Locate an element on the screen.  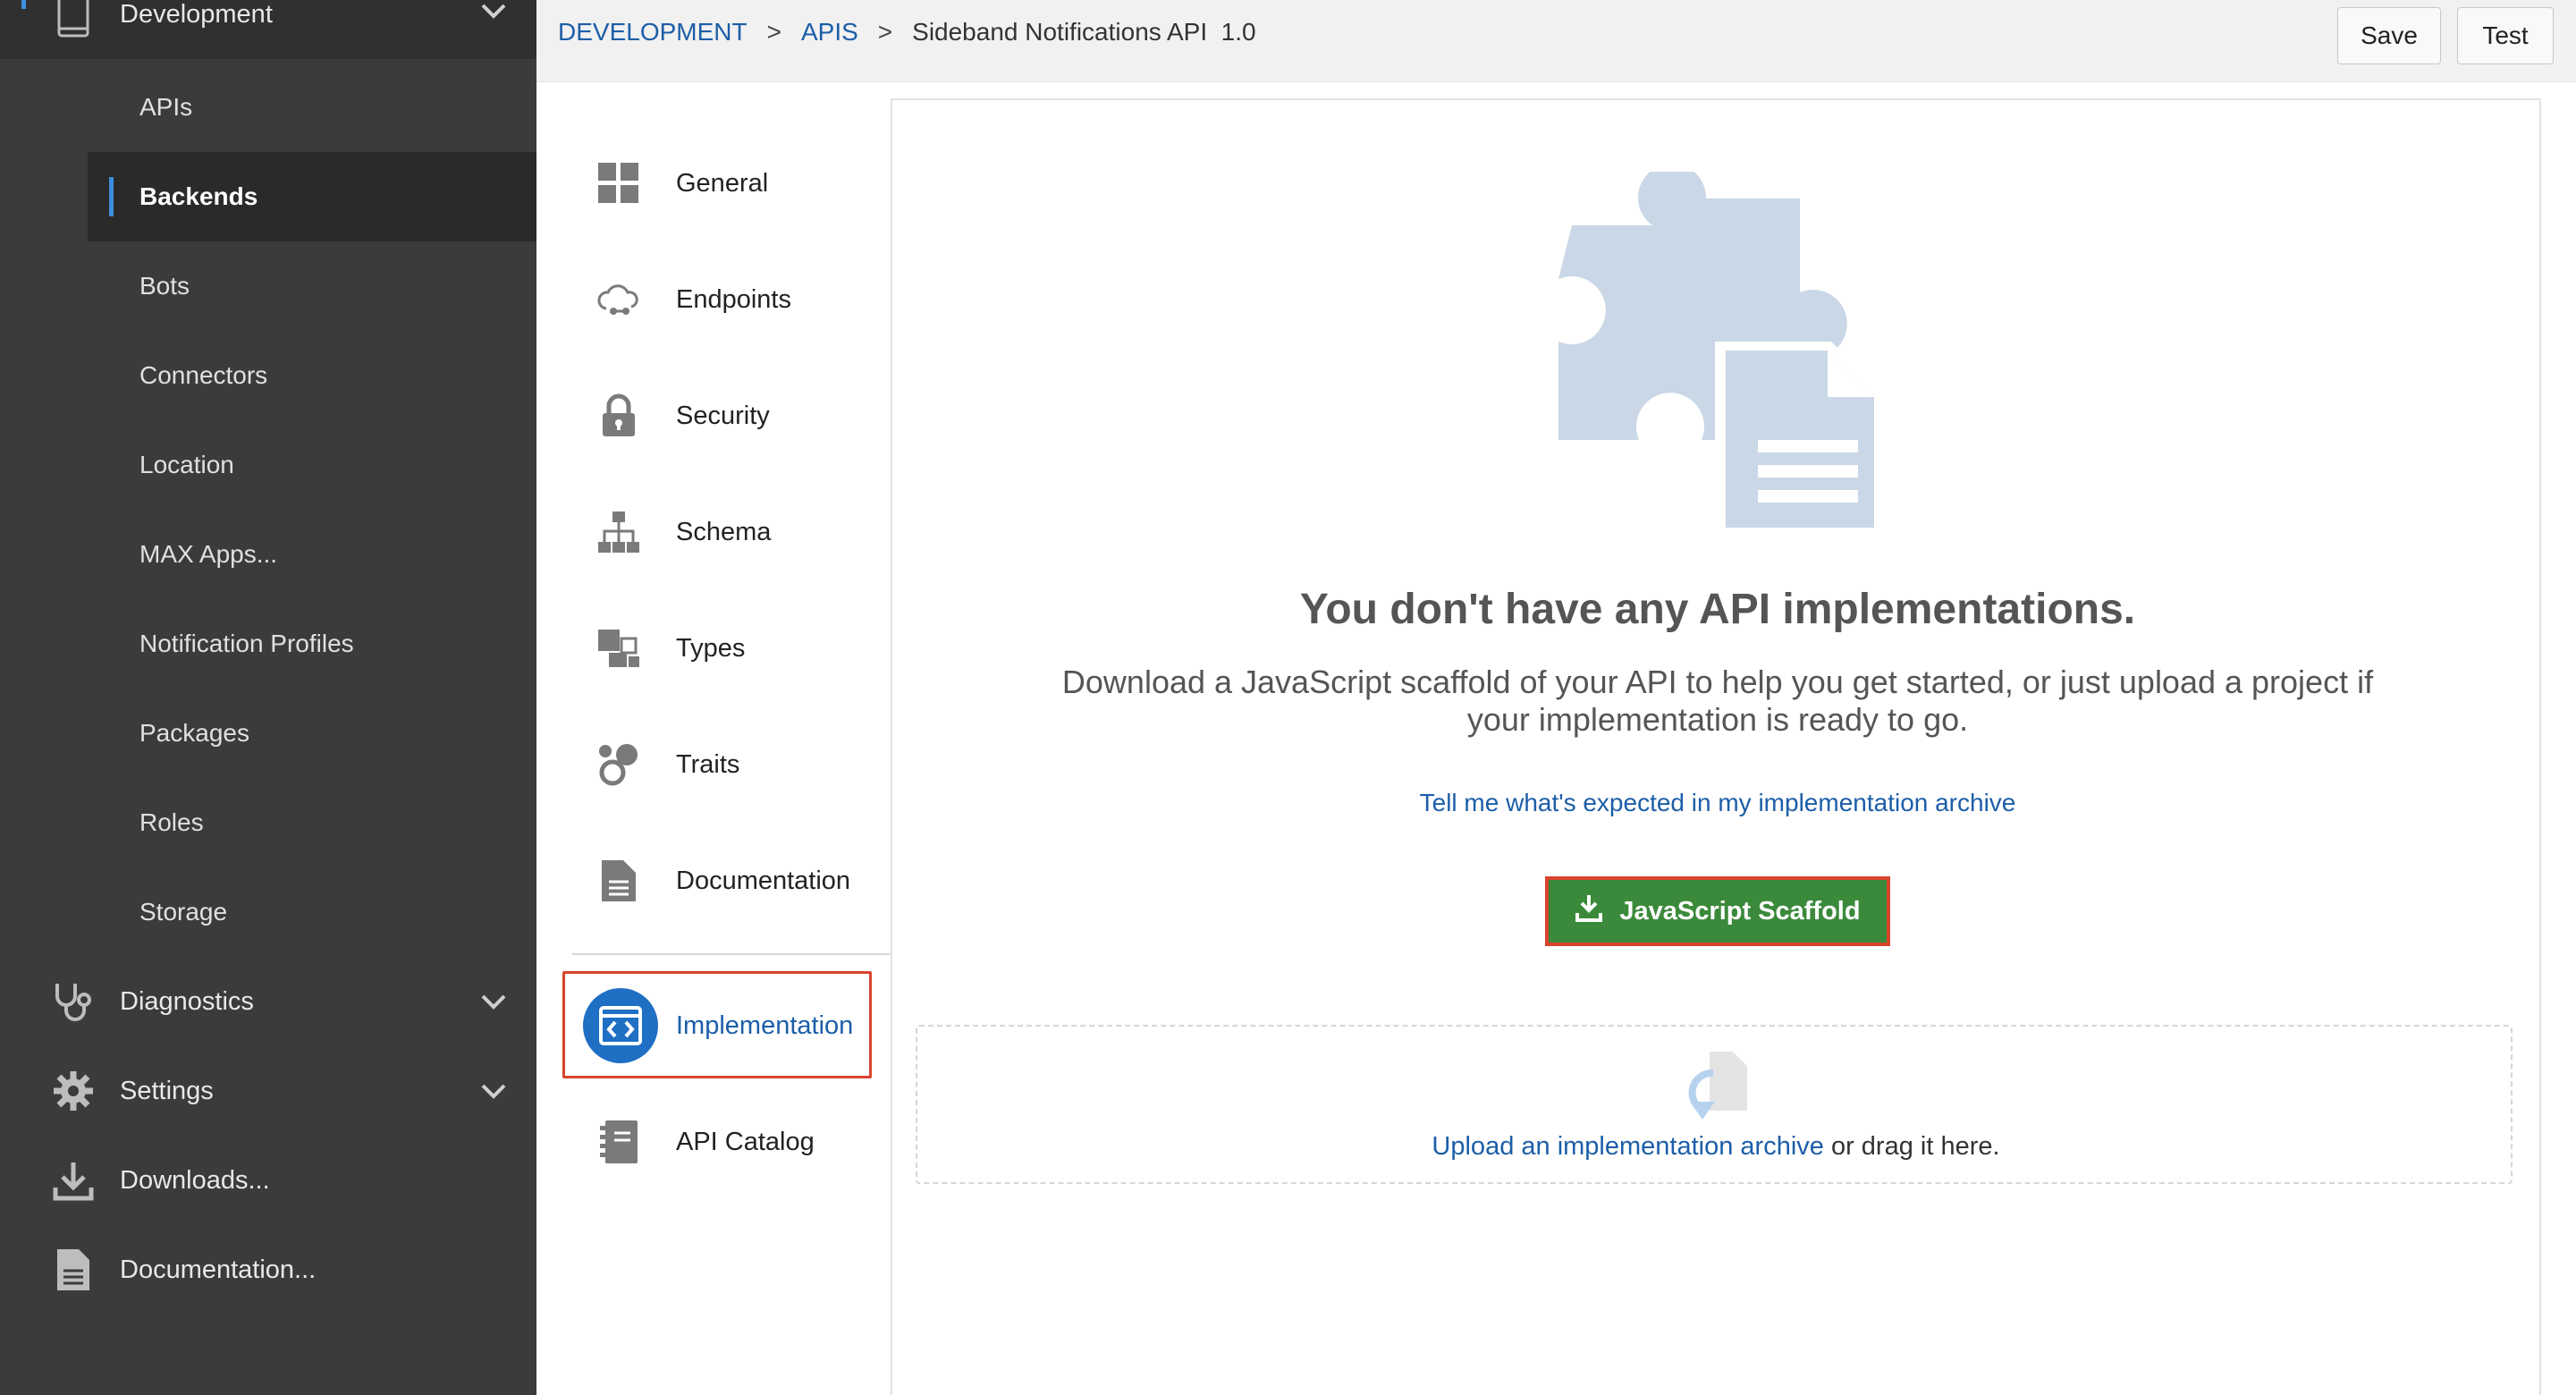
save-button: Save is located at coordinates (2389, 35).